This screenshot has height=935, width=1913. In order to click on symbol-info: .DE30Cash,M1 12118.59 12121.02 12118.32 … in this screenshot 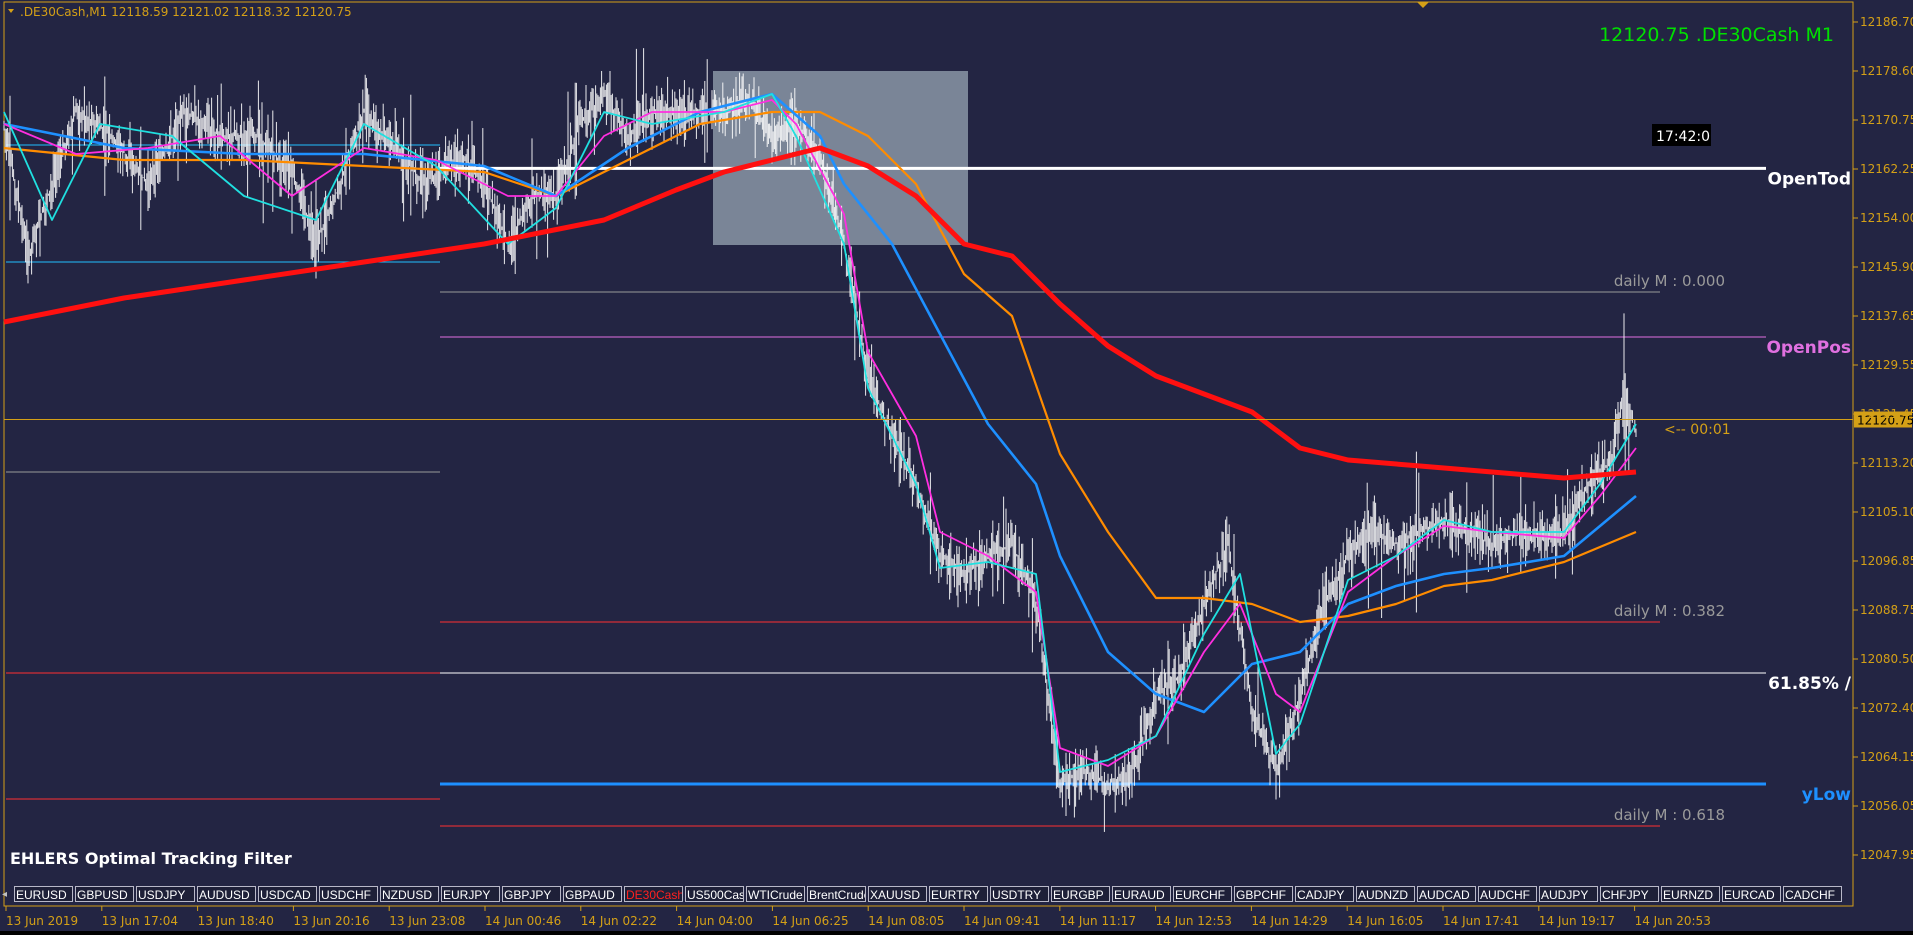, I will do `click(186, 12)`.